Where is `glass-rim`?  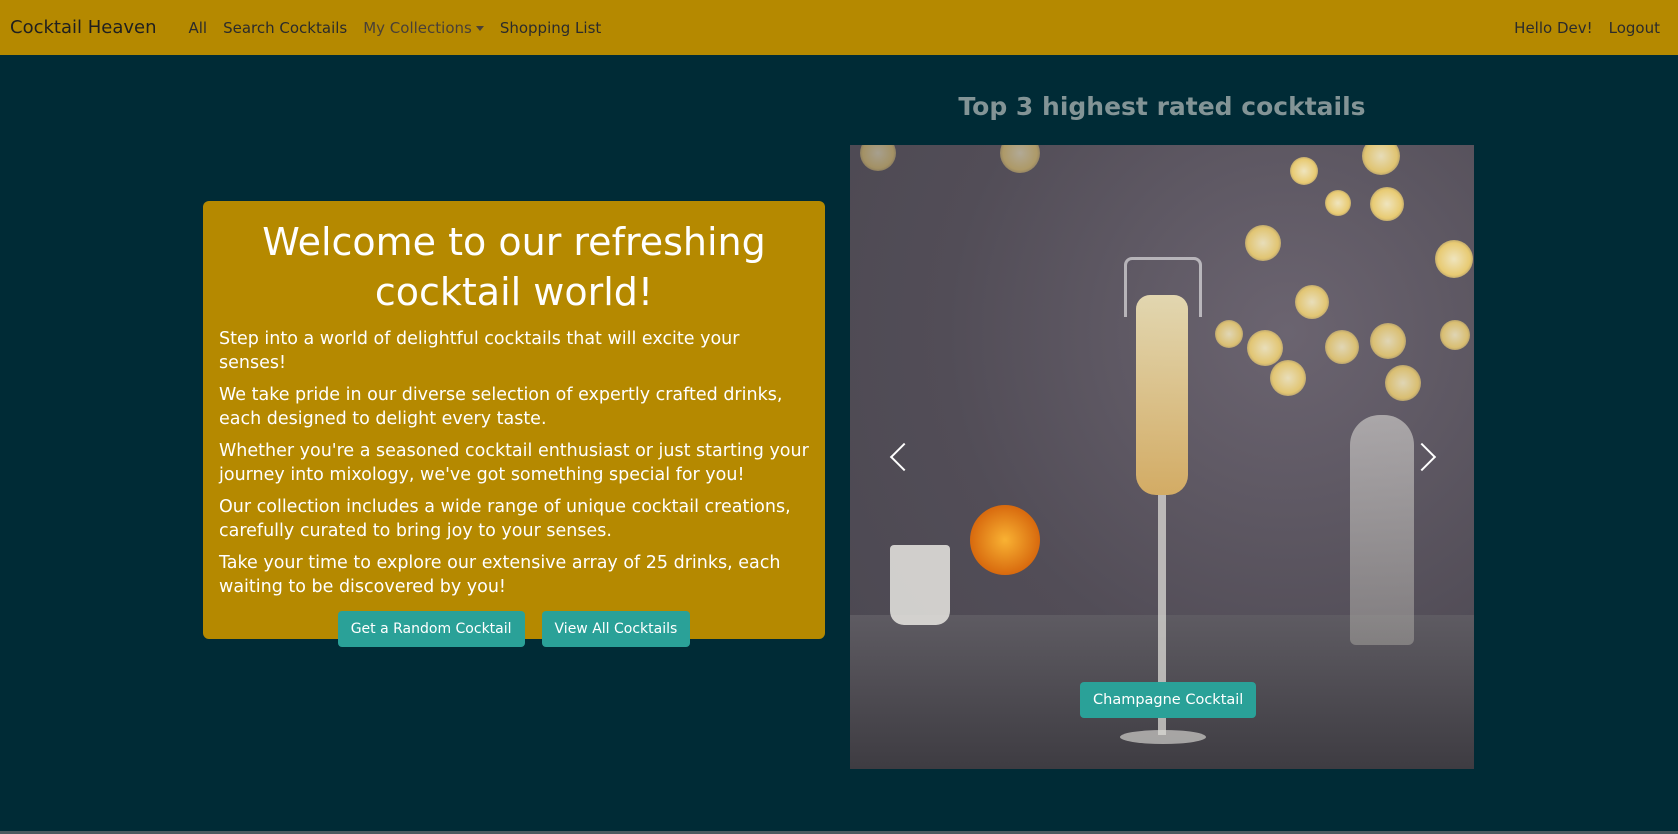 glass-rim is located at coordinates (1163, 287).